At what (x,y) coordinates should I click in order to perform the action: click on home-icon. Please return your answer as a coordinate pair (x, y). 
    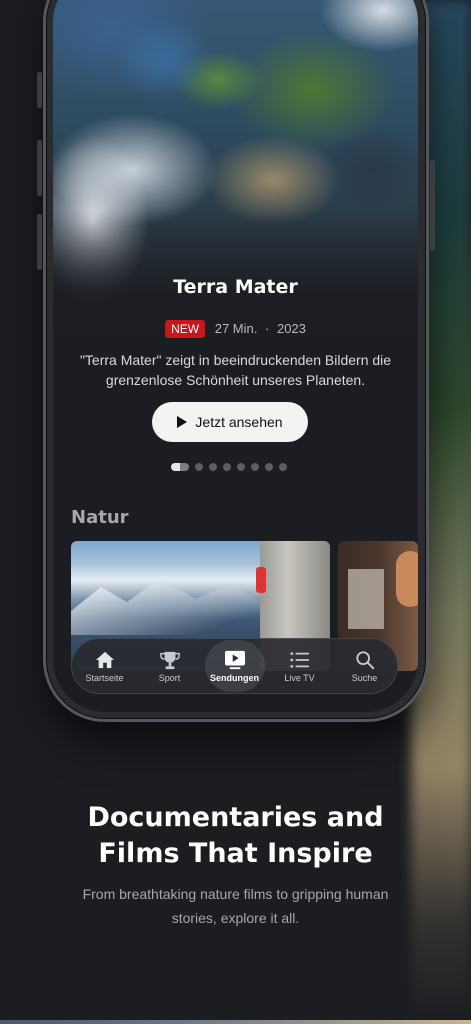
    Looking at the image, I should click on (104, 659).